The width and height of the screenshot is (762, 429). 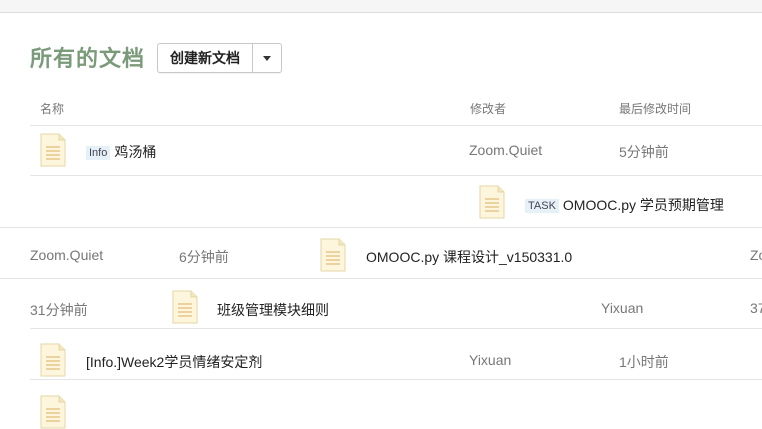 I want to click on document-title: 鸡汤桶, so click(x=135, y=152).